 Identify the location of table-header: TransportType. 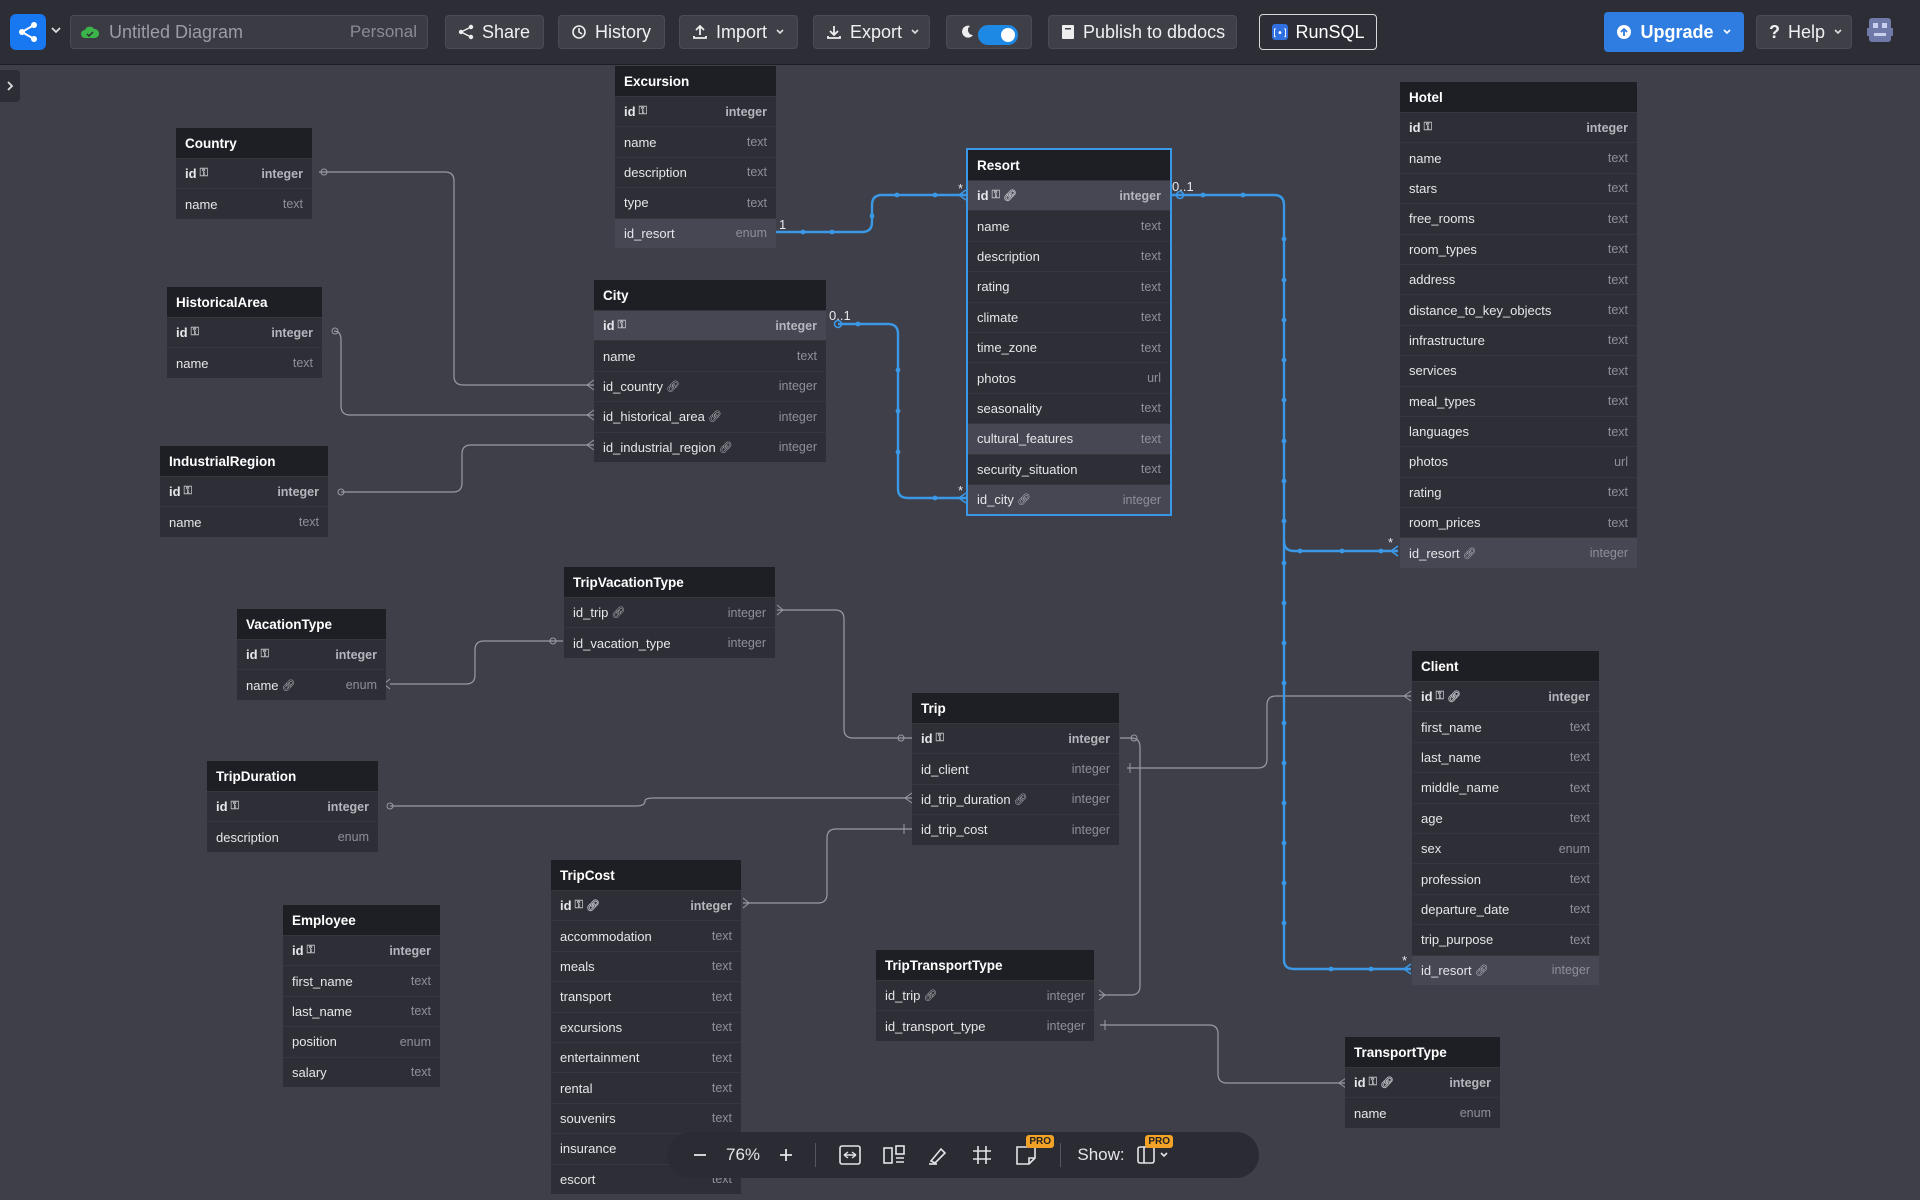
(1422, 1052).